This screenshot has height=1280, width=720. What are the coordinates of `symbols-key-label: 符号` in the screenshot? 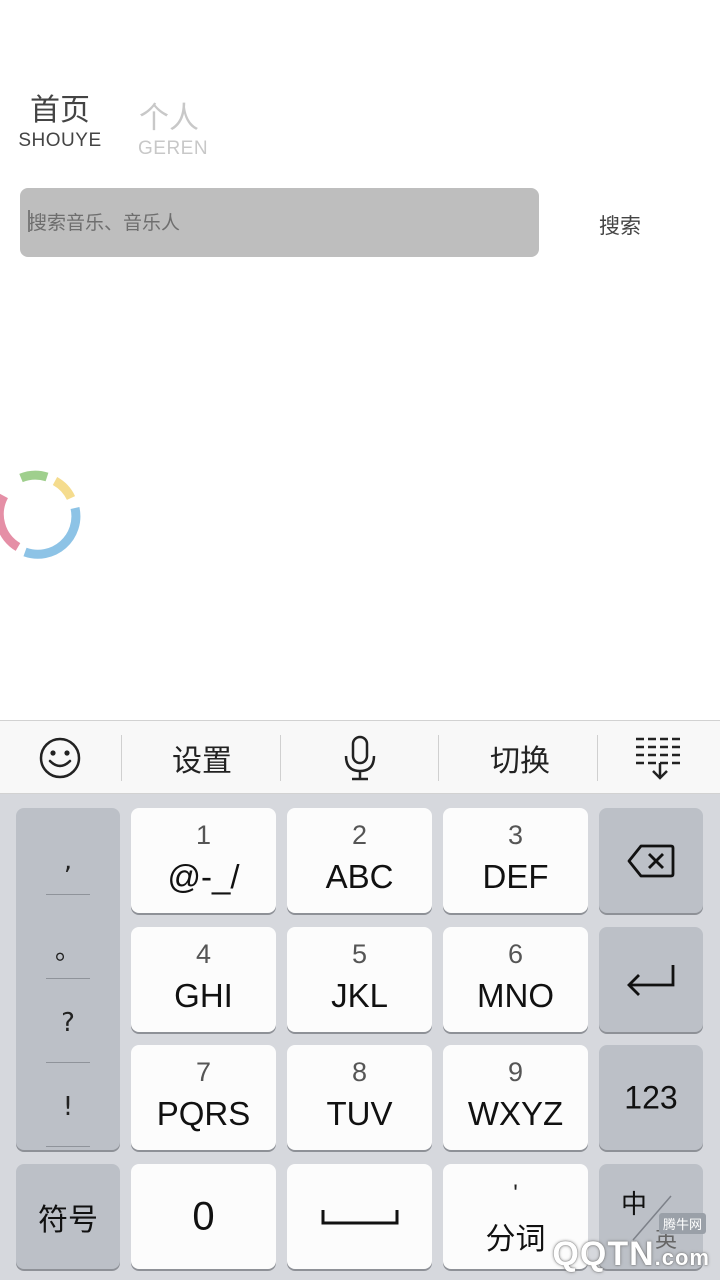 It's located at (68, 1220).